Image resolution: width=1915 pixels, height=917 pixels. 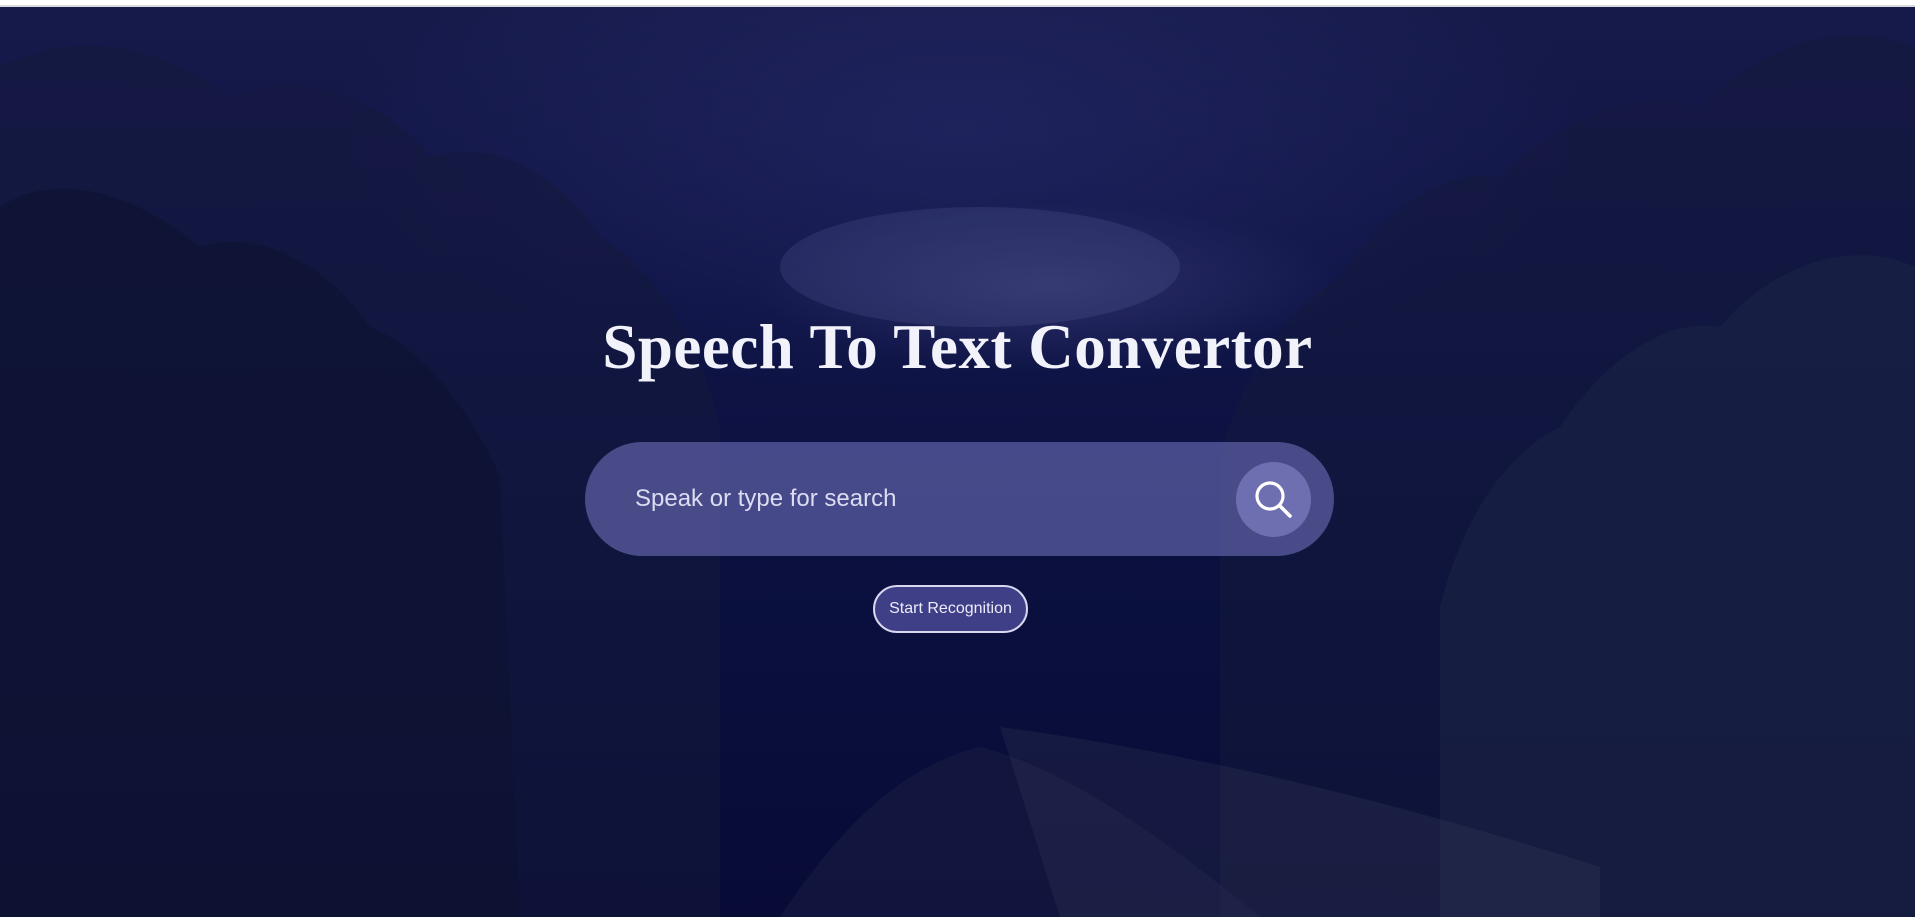 What do you see at coordinates (950, 609) in the screenshot?
I see `start-recognition-button: Start Recognition` at bounding box center [950, 609].